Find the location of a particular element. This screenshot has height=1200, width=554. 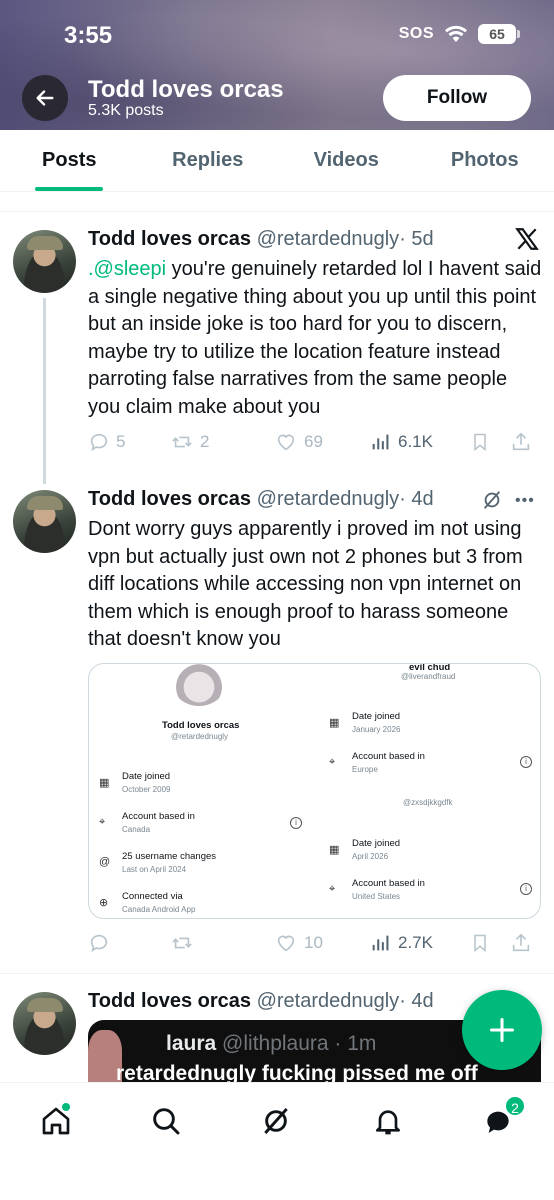

messages-badge: 2 is located at coordinates (515, 1106).